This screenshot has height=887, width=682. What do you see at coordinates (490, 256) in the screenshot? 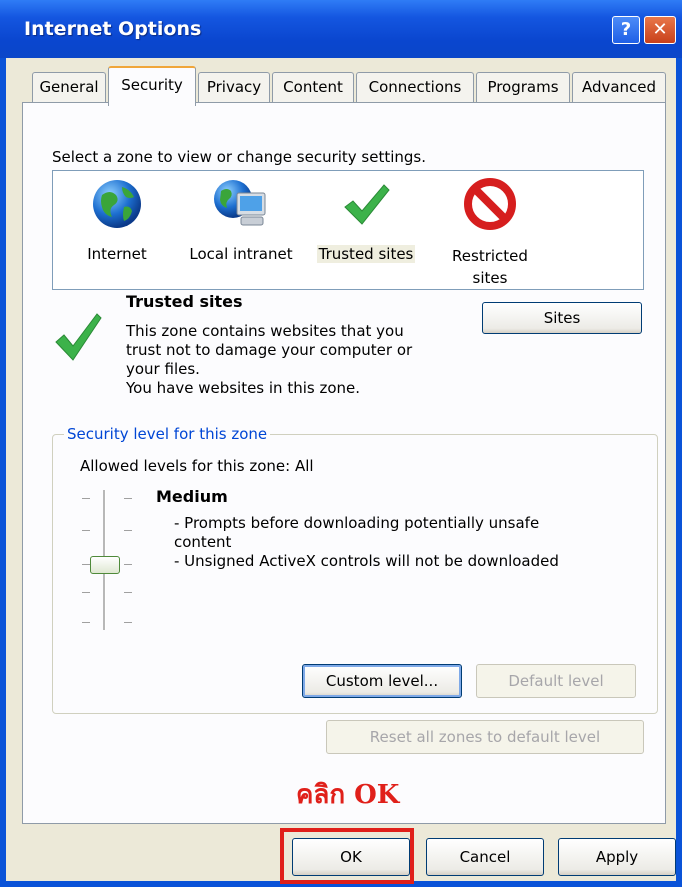
I see `zone-restricted-label-line1: Restricted` at bounding box center [490, 256].